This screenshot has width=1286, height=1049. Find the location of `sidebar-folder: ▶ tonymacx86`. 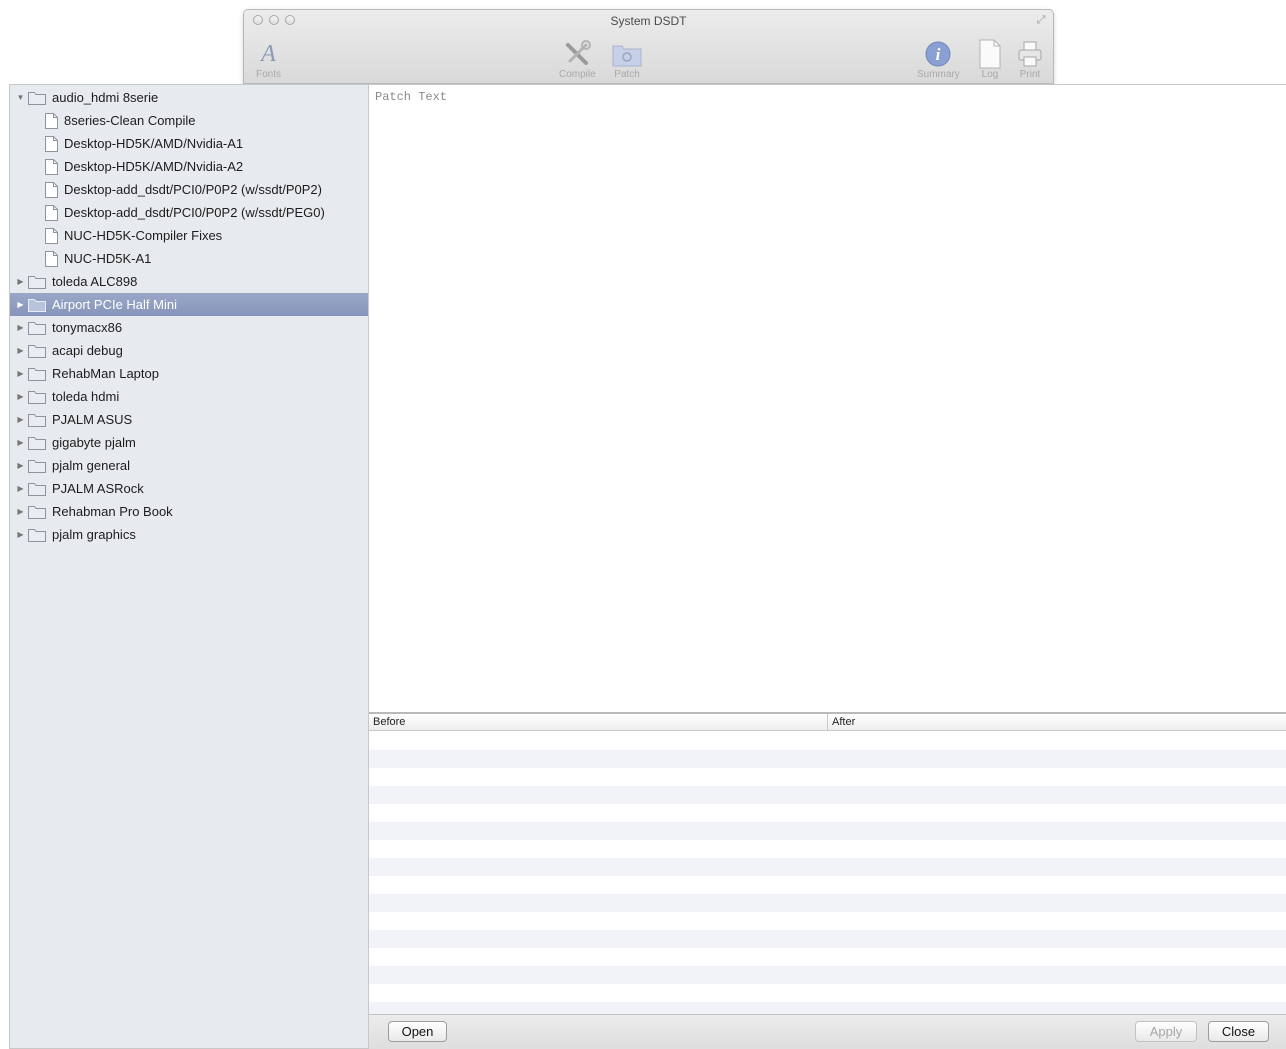

sidebar-folder: ▶ tonymacx86 is located at coordinates (189, 327).